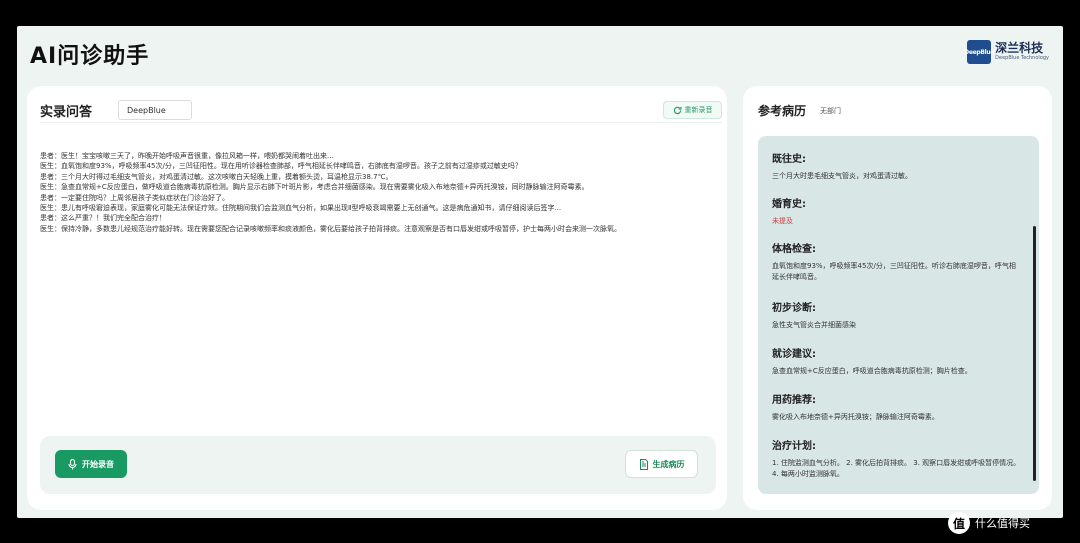  Describe the element at coordinates (1019, 48) in the screenshot. I see `brand-name: 深兰科技` at that location.